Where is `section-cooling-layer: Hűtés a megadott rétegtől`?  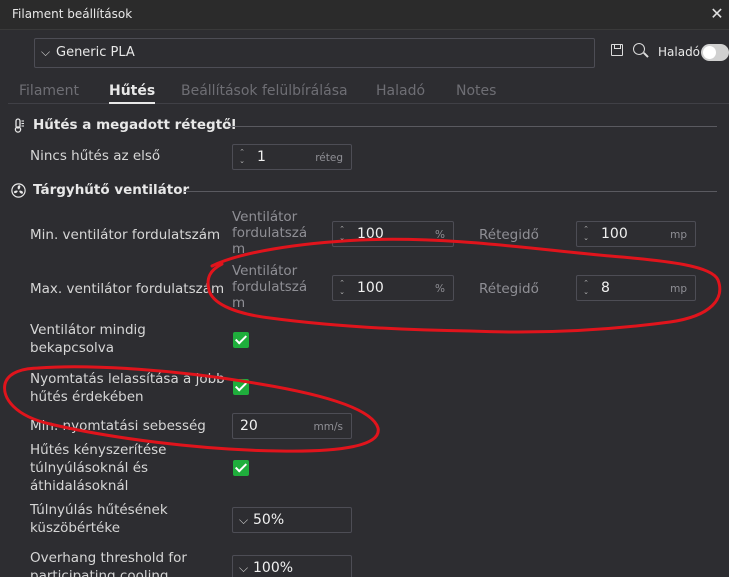 section-cooling-layer: Hűtés a megadott rétegtől is located at coordinates (368, 126).